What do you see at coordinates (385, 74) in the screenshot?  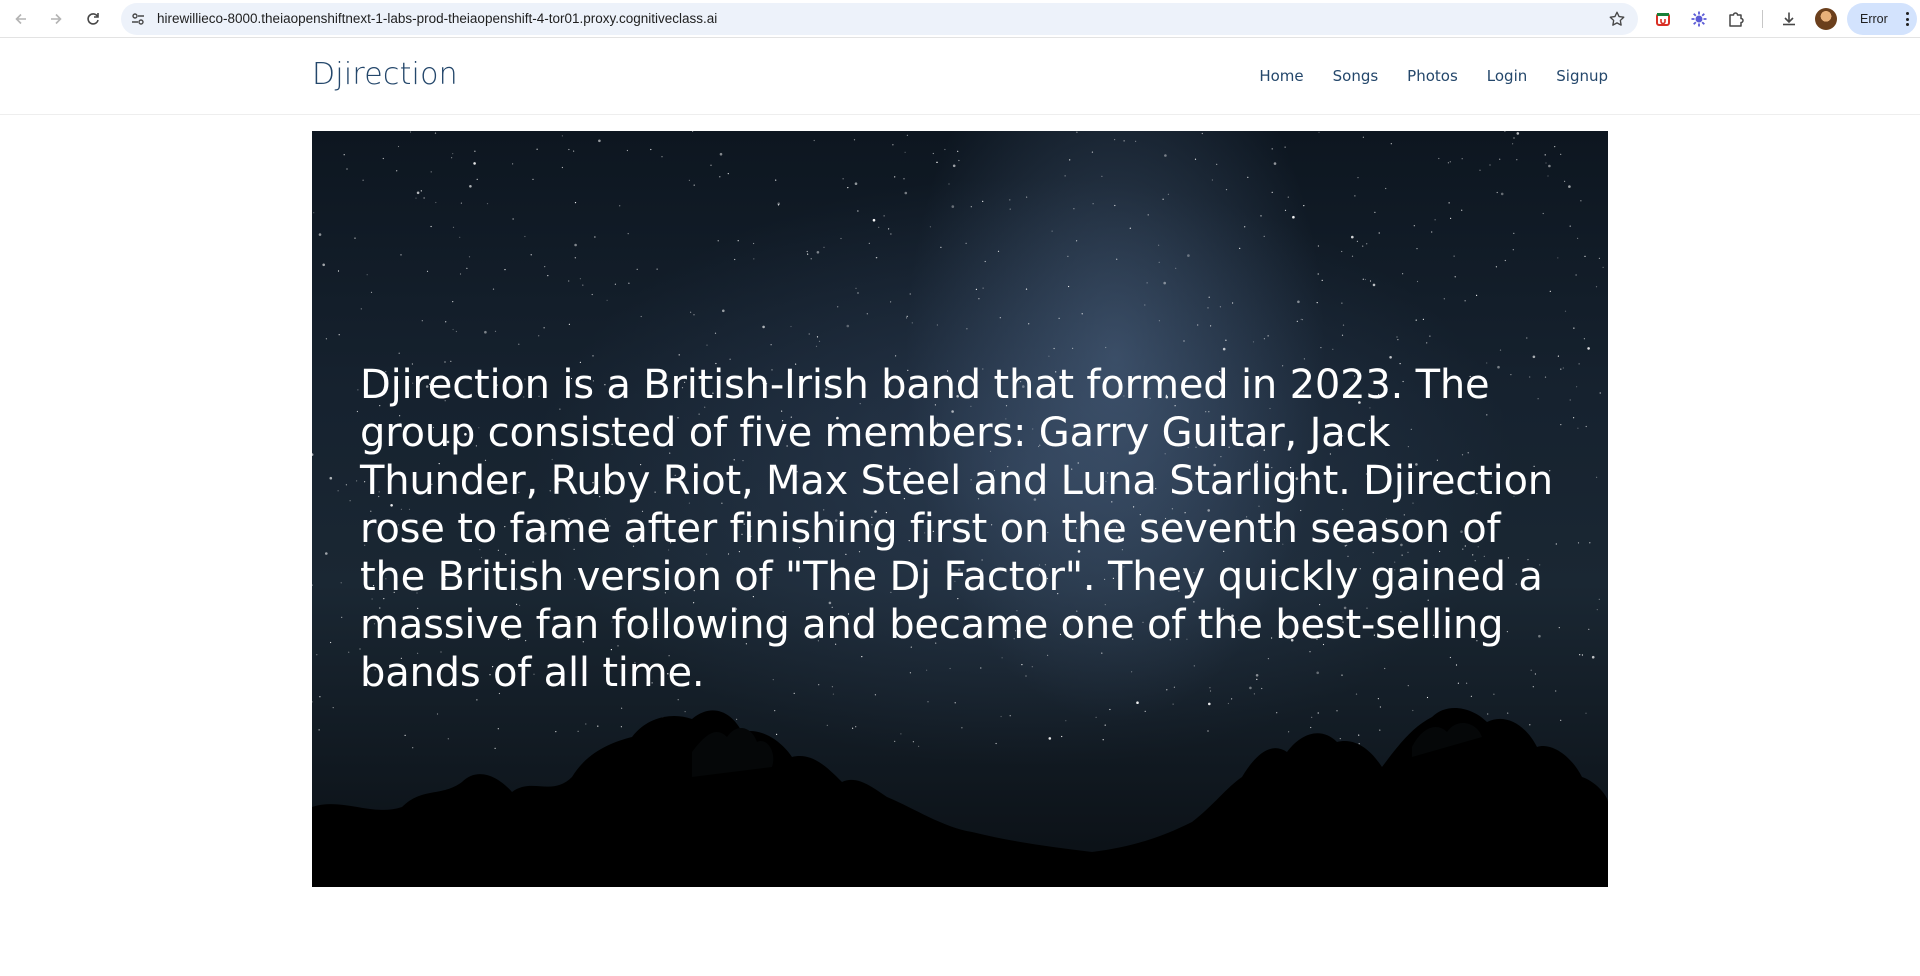 I see `site-brand: Djirection` at bounding box center [385, 74].